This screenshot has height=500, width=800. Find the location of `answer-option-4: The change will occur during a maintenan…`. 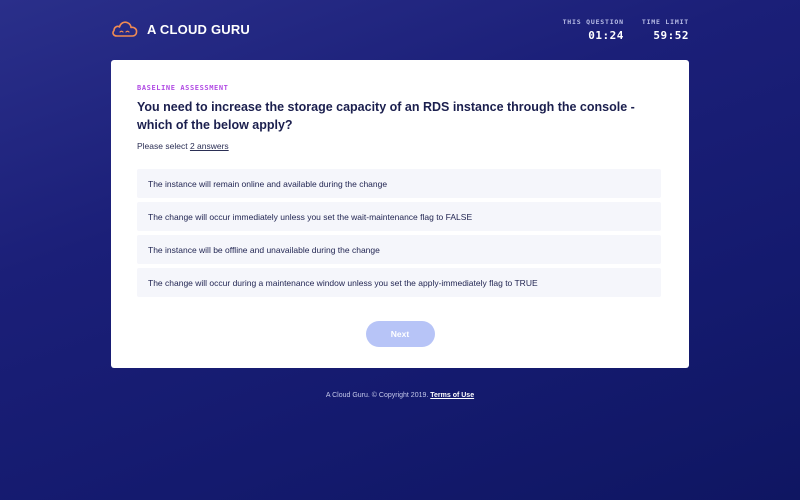

answer-option-4: The change will occur during a maintenan… is located at coordinates (399, 282).